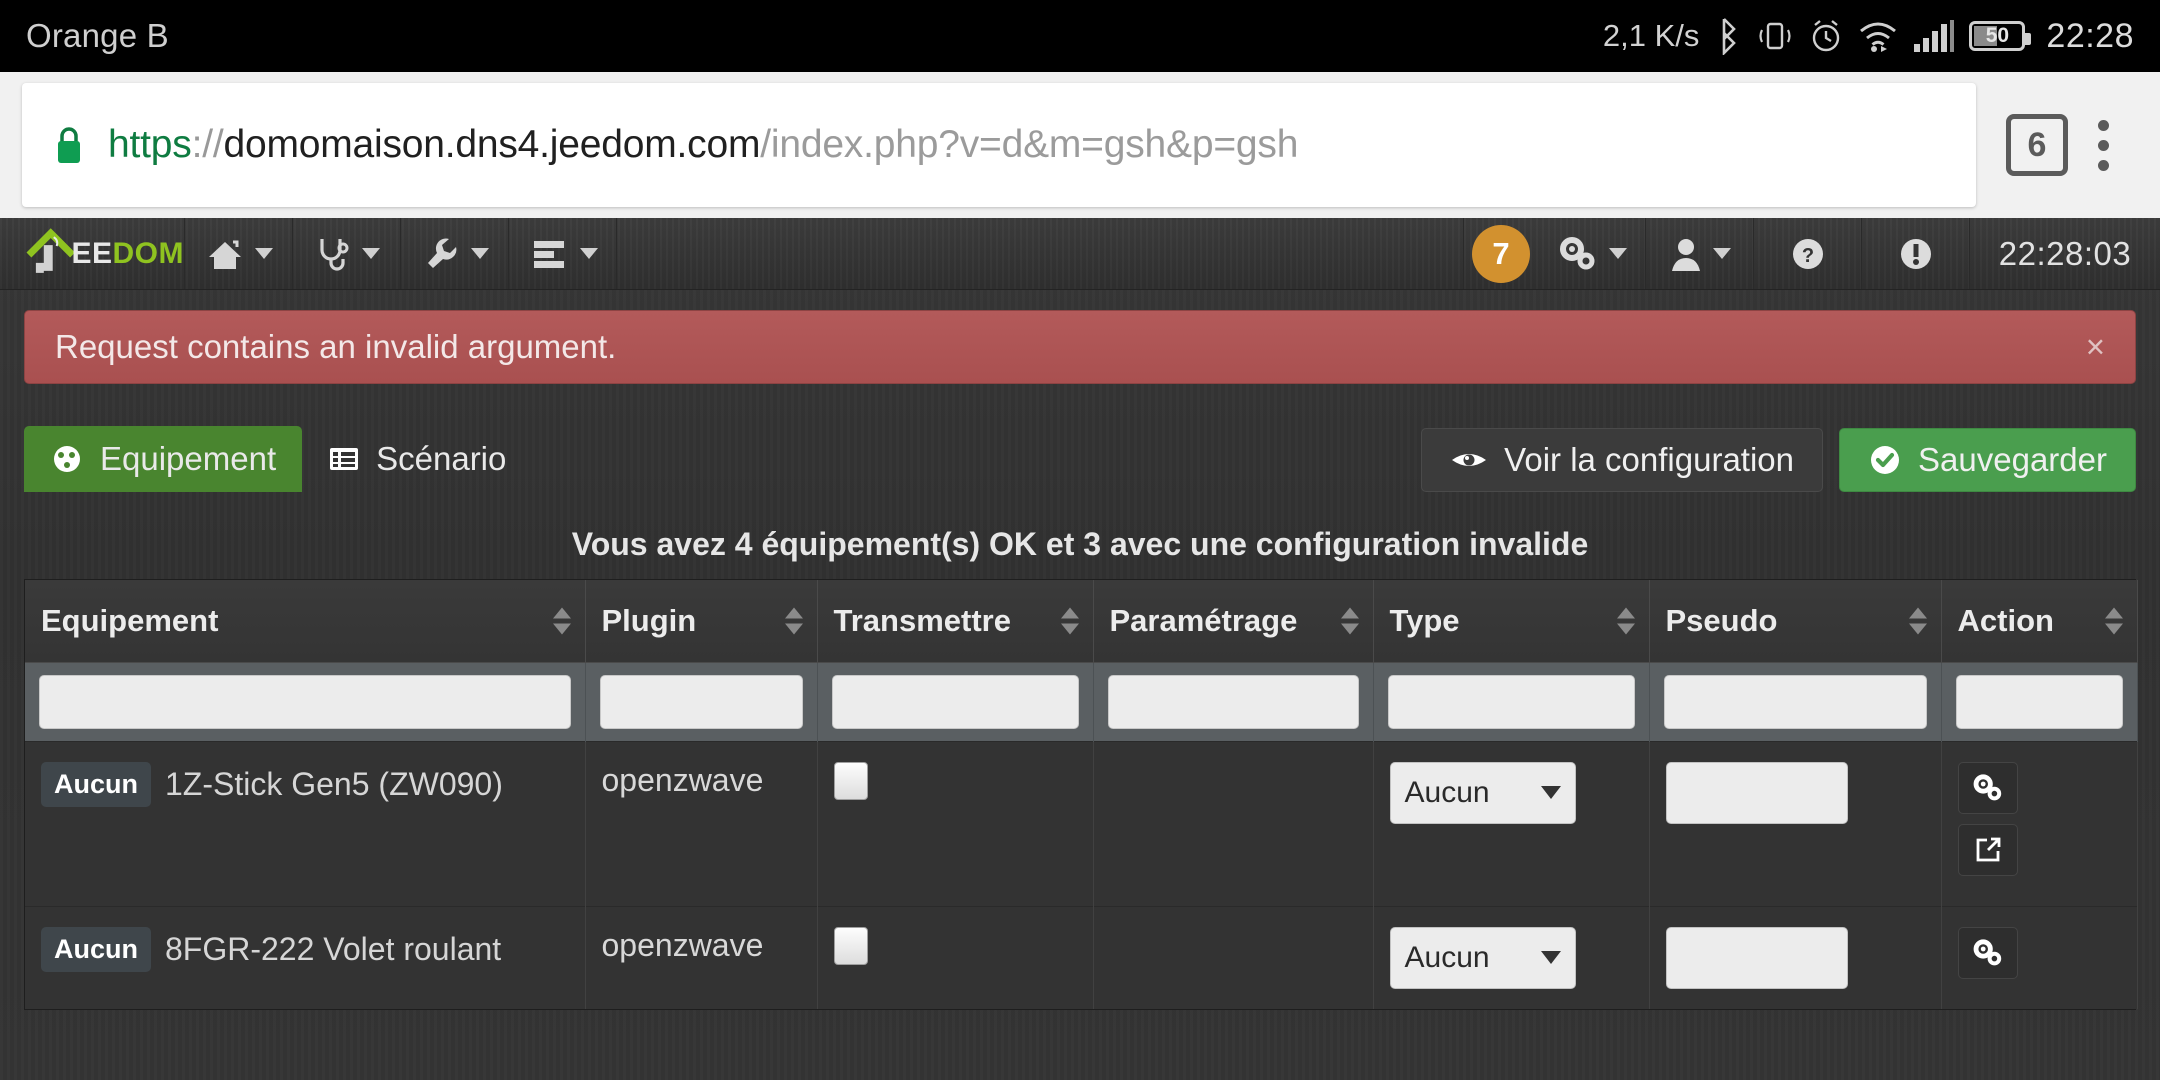 This screenshot has width=2160, height=1080. What do you see at coordinates (1233, 701) in the screenshot?
I see `filter-input-parametrage` at bounding box center [1233, 701].